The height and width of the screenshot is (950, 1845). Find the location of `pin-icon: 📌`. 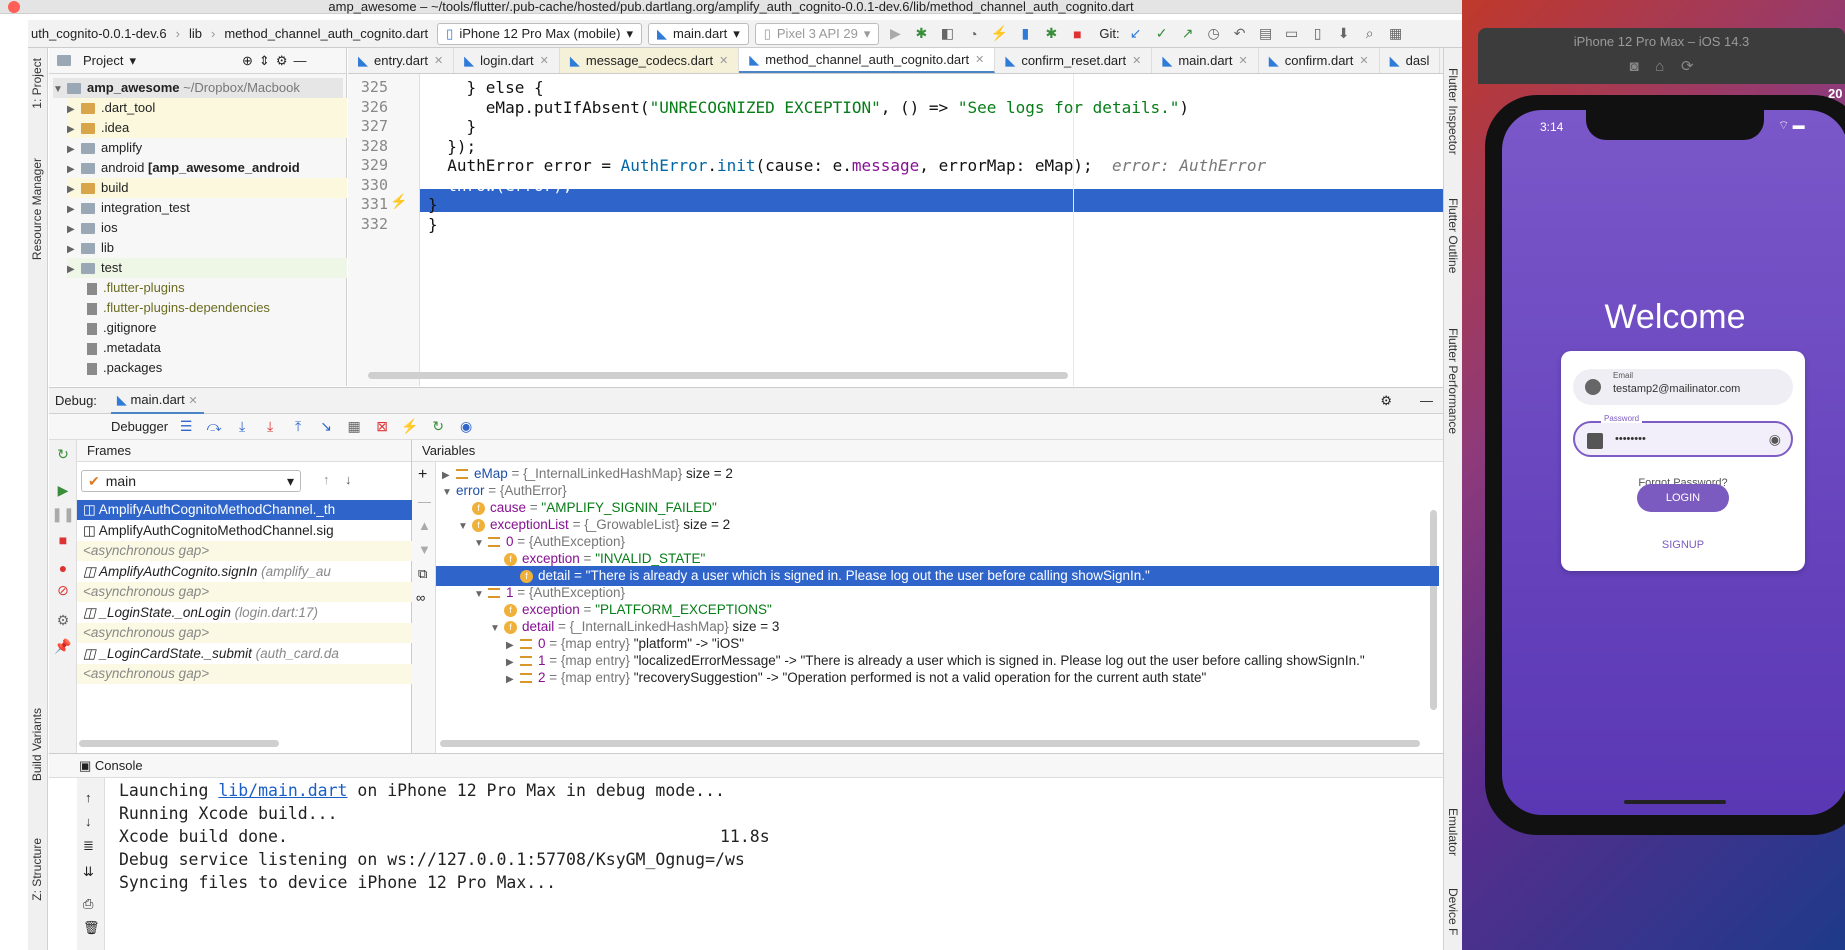

pin-icon: 📌 is located at coordinates (63, 646).